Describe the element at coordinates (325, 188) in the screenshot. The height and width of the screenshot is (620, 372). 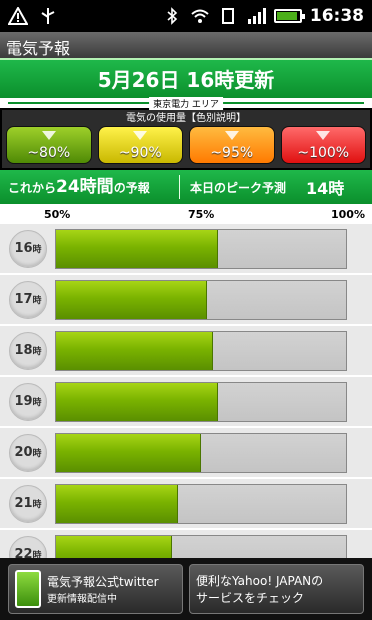
I see `peak-value: 14時` at that location.